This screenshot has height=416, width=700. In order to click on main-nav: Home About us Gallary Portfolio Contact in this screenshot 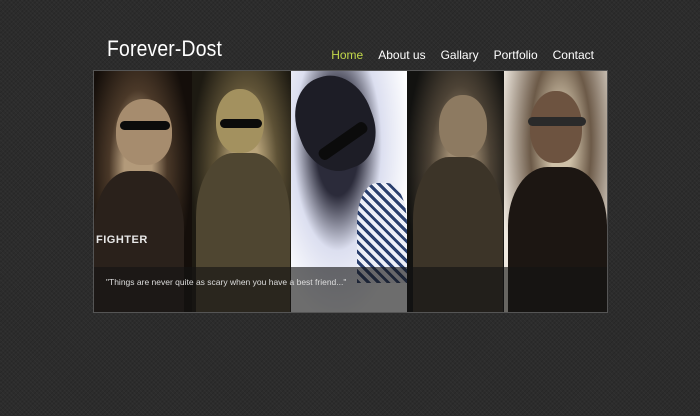, I will do `click(462, 55)`.